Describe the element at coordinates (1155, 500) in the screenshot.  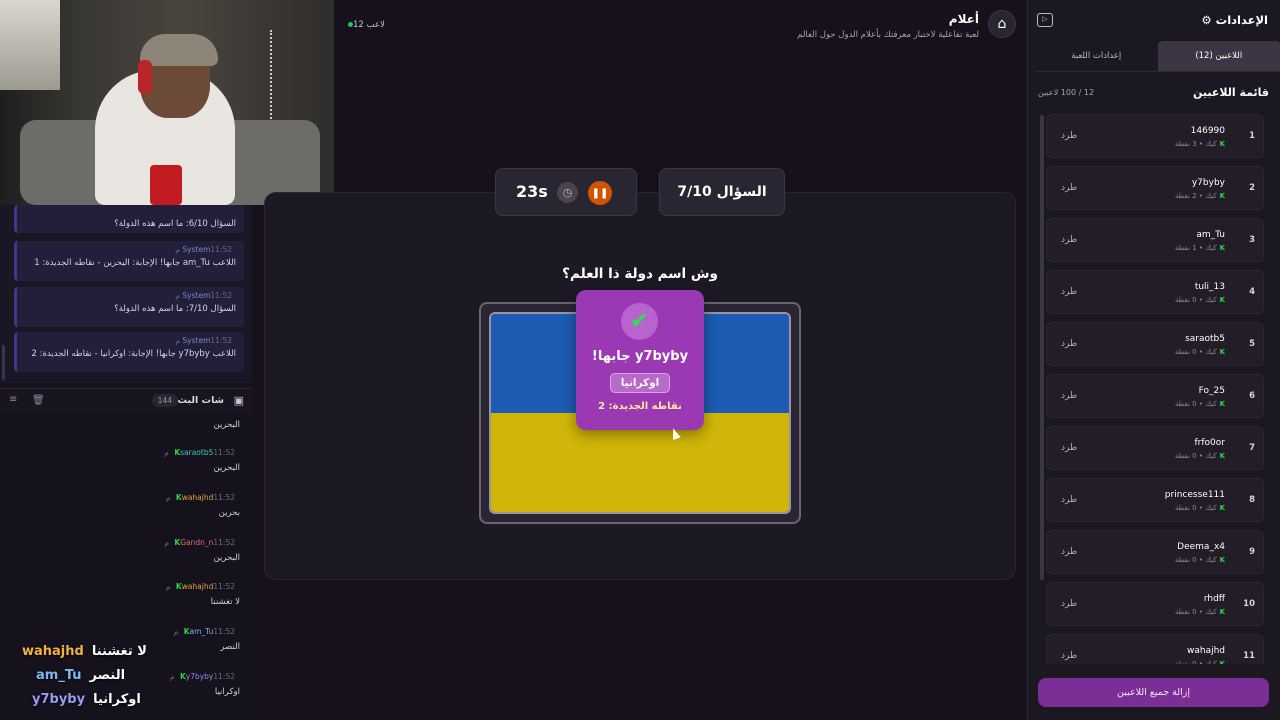
I see `player-row: 8 princesse111 Kكيك • 0 نقطة طرد` at that location.